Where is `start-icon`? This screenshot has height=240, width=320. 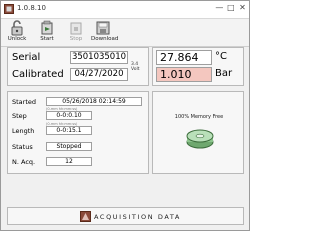 start-icon is located at coordinates (47, 27).